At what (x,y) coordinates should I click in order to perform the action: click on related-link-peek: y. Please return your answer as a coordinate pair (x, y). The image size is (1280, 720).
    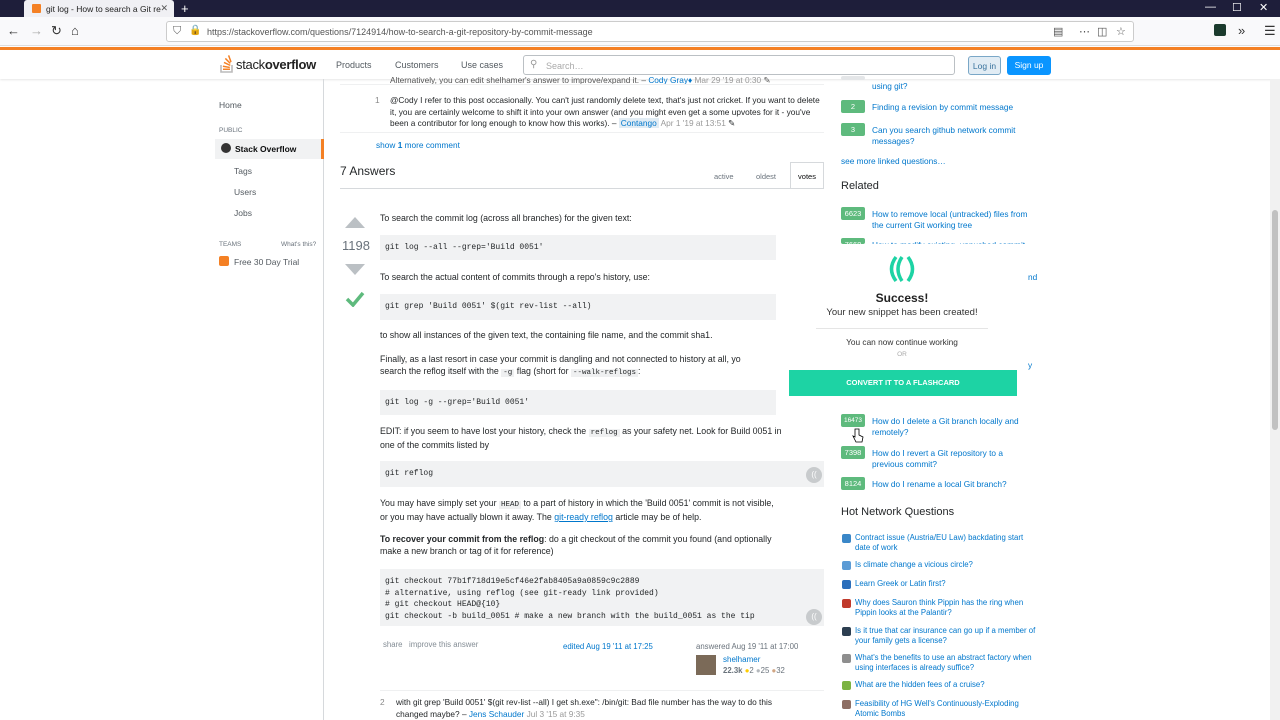
    Looking at the image, I should click on (1033, 365).